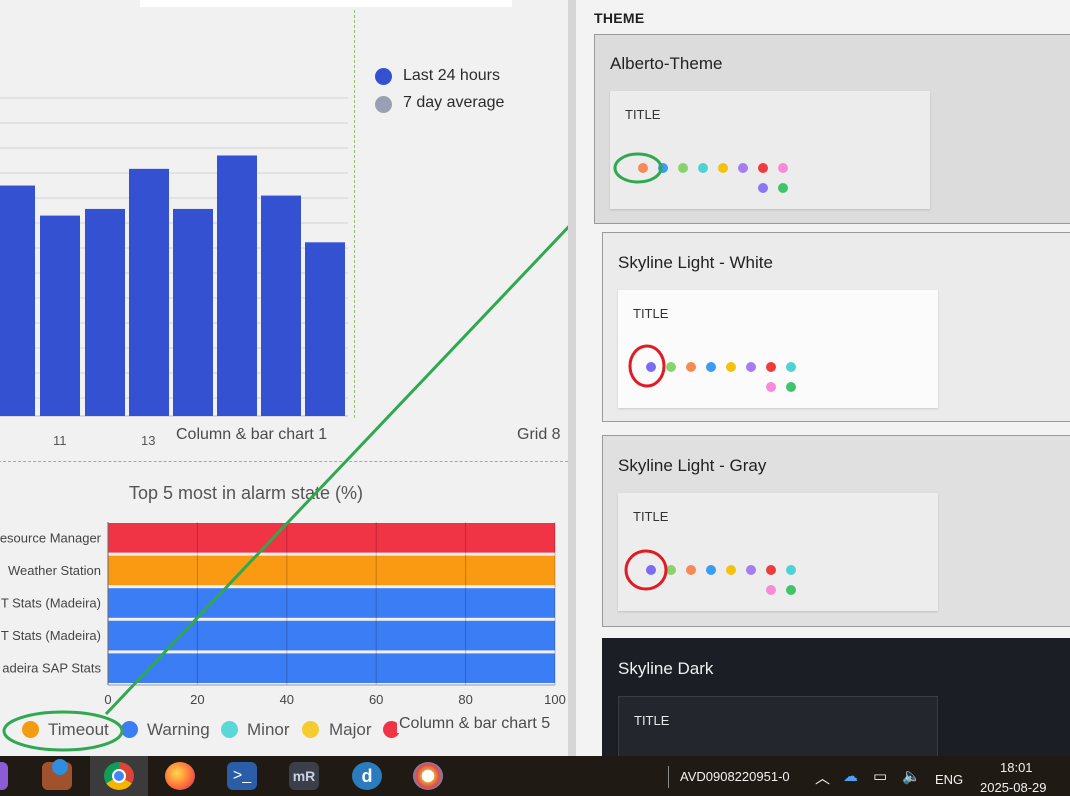 The width and height of the screenshot is (1070, 796). I want to click on visual-studio-icon, so click(4, 776).